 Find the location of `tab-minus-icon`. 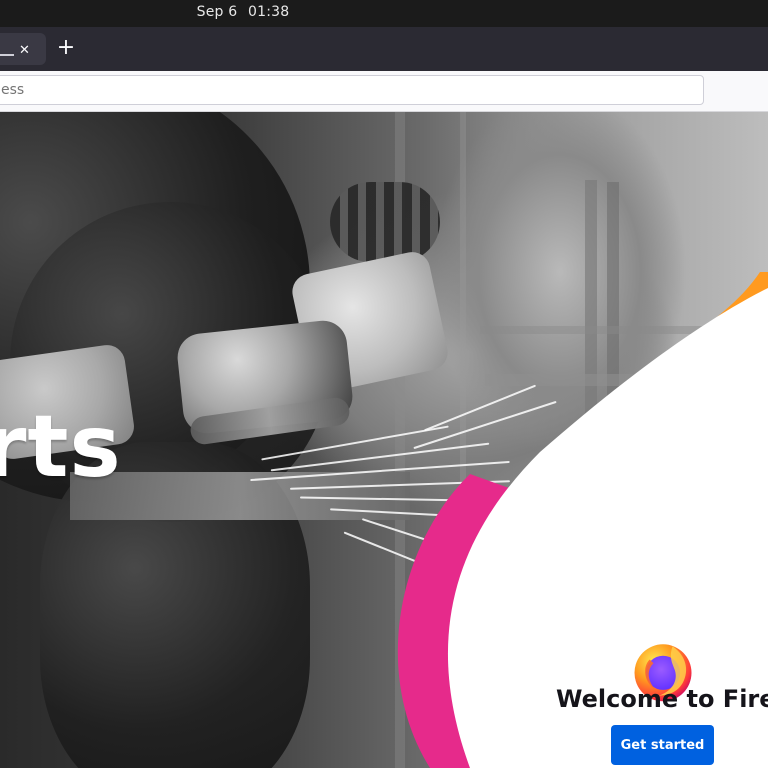

tab-minus-icon is located at coordinates (7, 55).